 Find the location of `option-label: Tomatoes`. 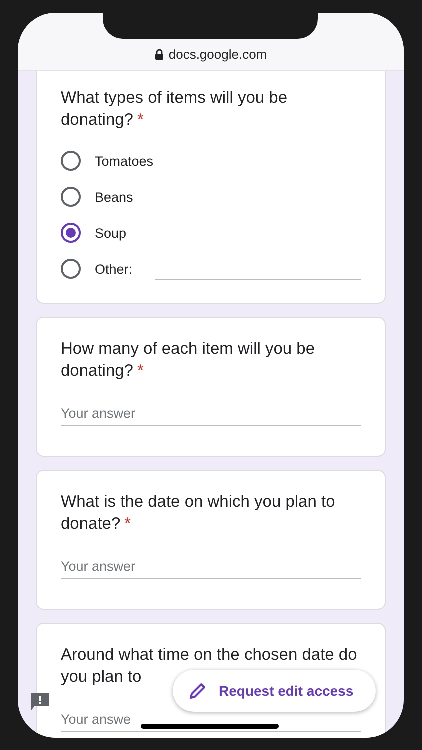

option-label: Tomatoes is located at coordinates (124, 161).